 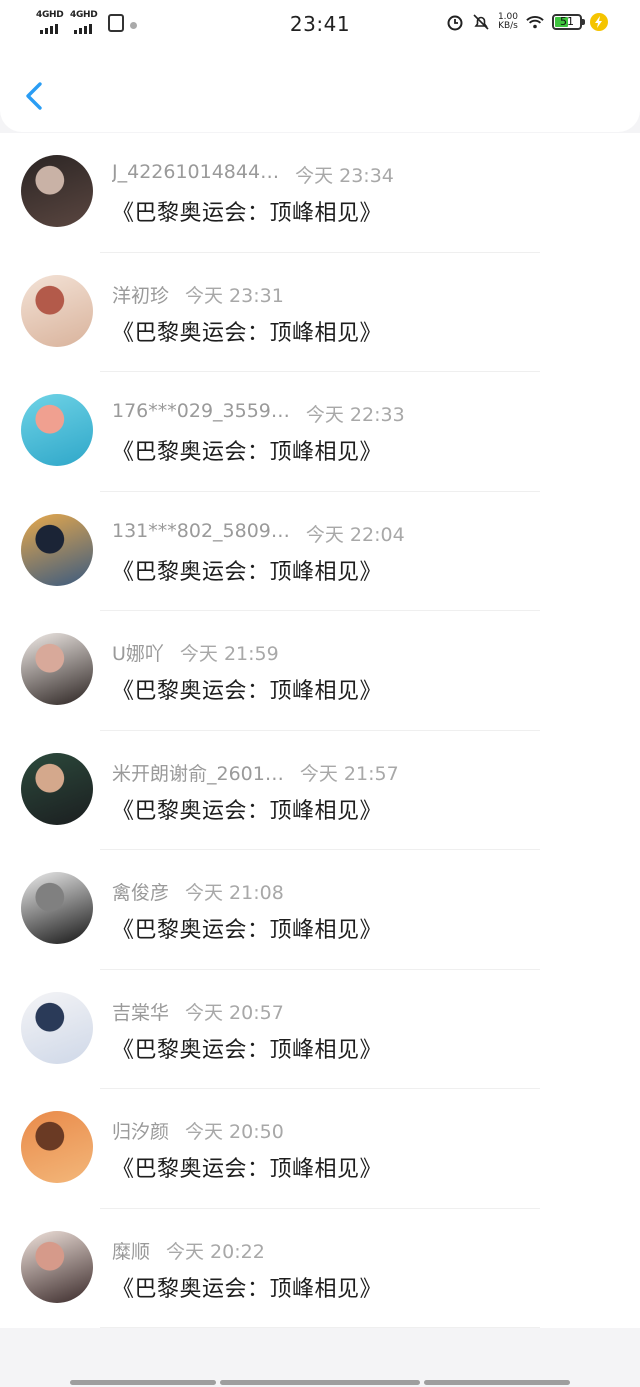 What do you see at coordinates (229, 654) in the screenshot?
I see `timestamp: 今天 21:59` at bounding box center [229, 654].